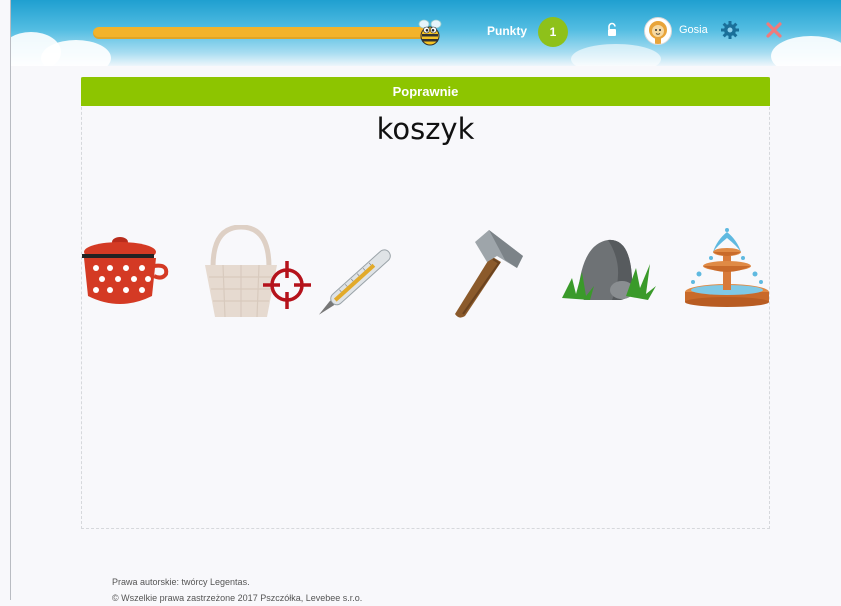 Image resolution: width=841 pixels, height=606 pixels. I want to click on gear-icon, so click(730, 30).